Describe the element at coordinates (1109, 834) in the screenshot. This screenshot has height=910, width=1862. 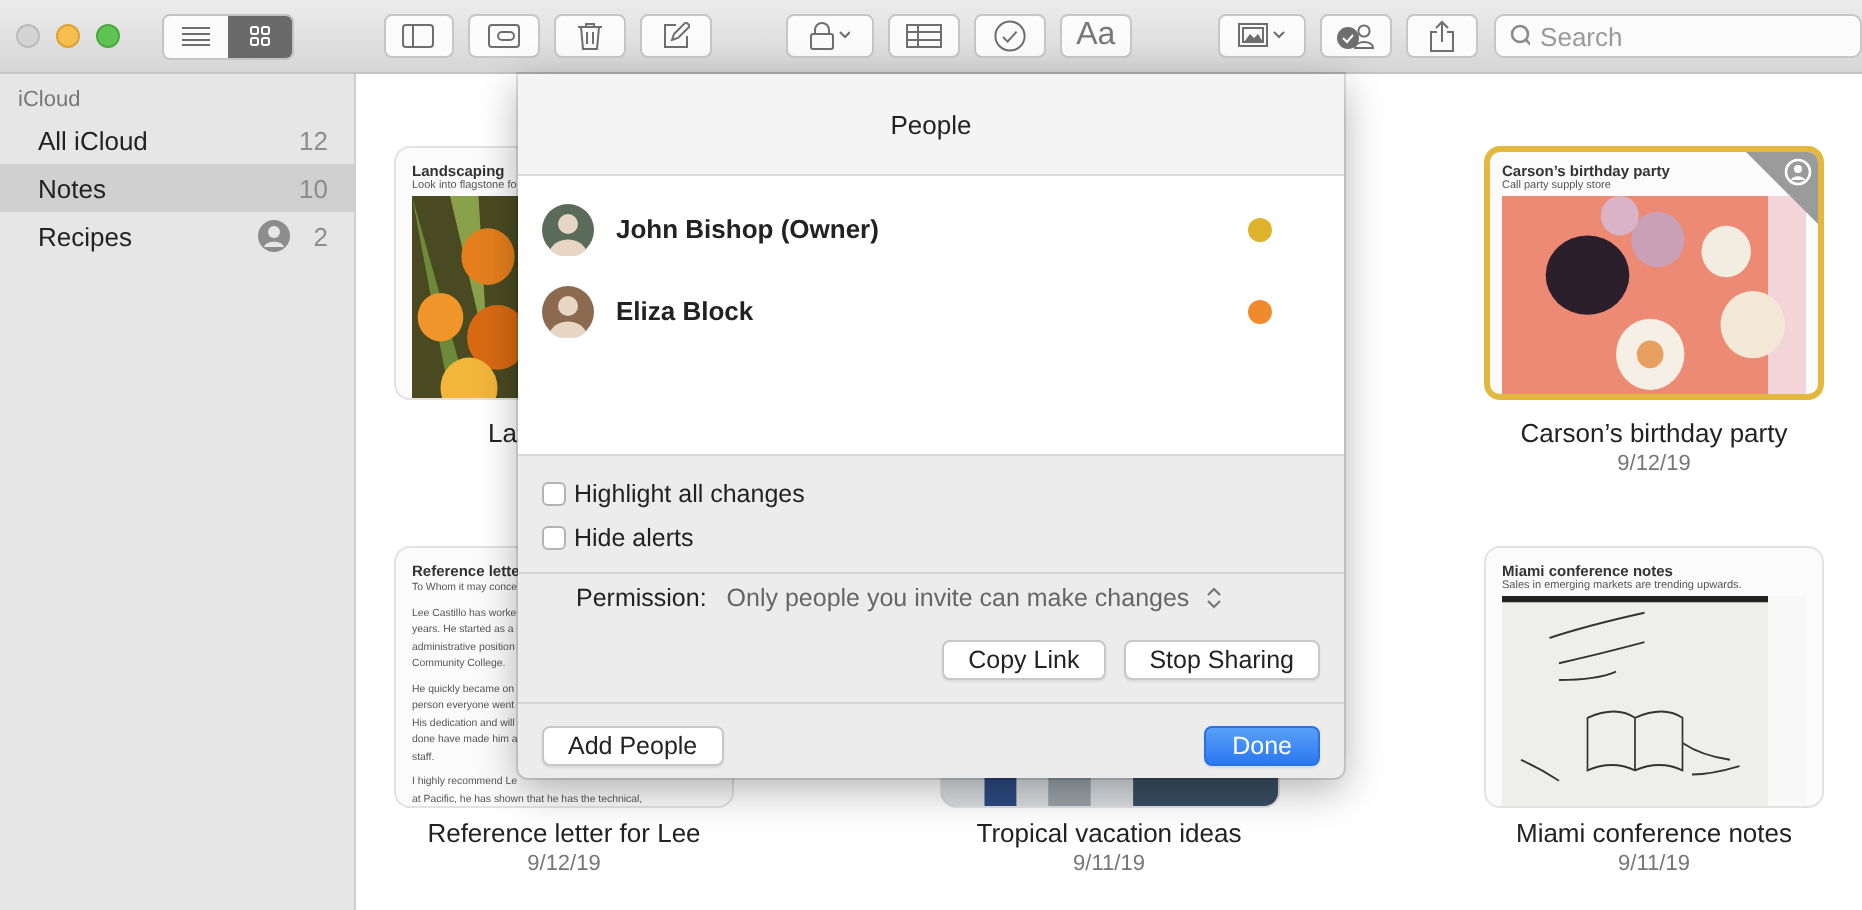
I see `note-name: Tropical vacation ideas` at that location.